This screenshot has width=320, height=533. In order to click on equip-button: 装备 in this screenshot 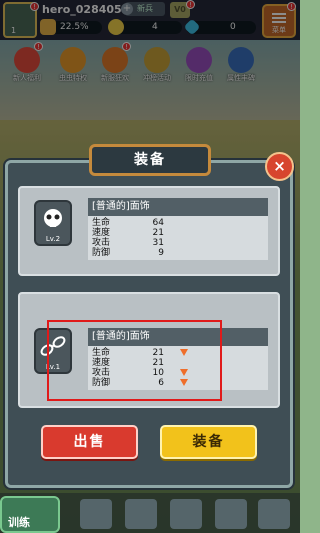, I will do `click(208, 442)`.